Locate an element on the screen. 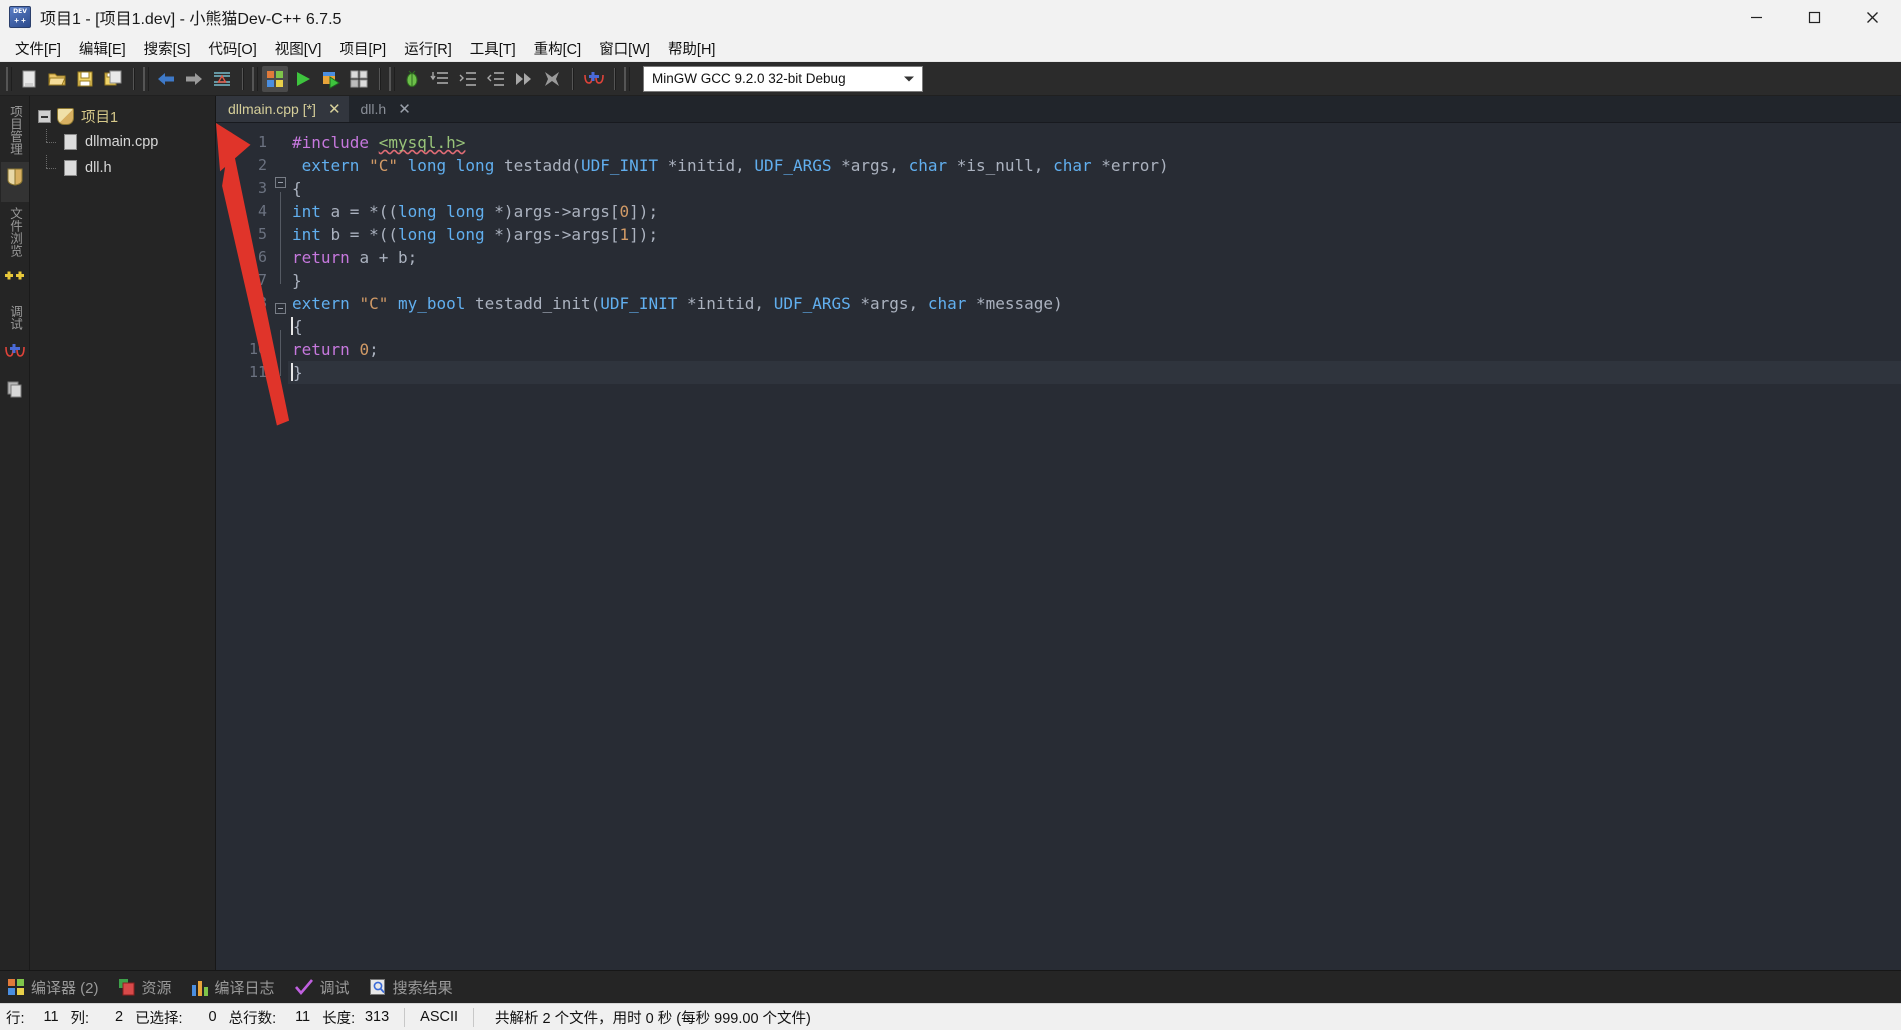 Image resolution: width=1901 pixels, height=1030 pixels. menu-code: 代码[O] is located at coordinates (232, 48).